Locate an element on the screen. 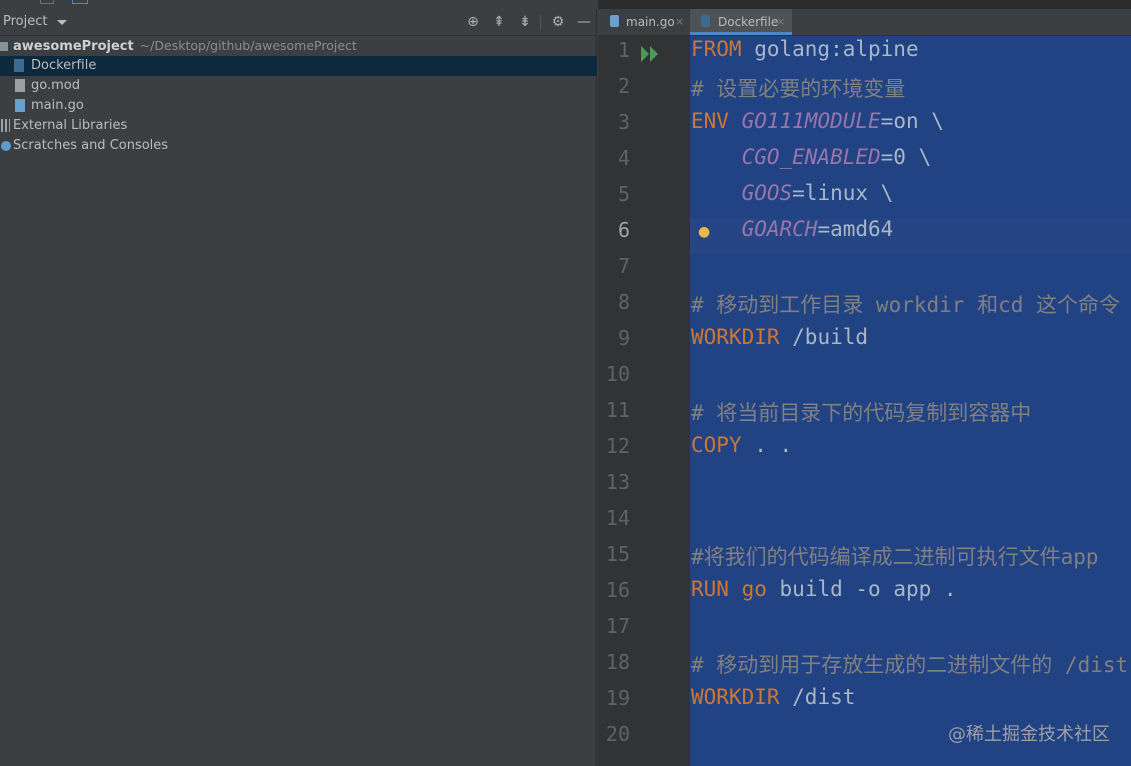 The height and width of the screenshot is (766, 1131). text-token: /dist is located at coordinates (817, 697).